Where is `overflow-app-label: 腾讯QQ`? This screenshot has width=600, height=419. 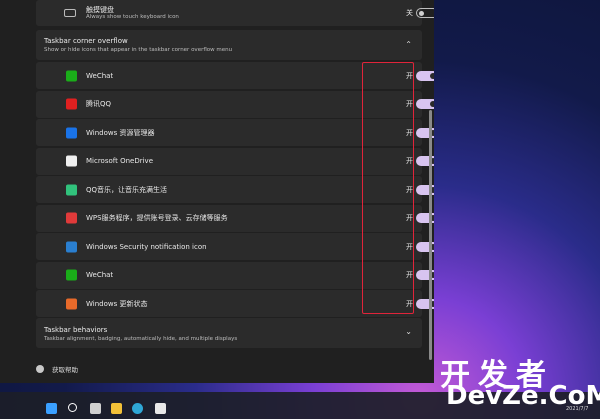 overflow-app-label: 腾讯QQ is located at coordinates (99, 104).